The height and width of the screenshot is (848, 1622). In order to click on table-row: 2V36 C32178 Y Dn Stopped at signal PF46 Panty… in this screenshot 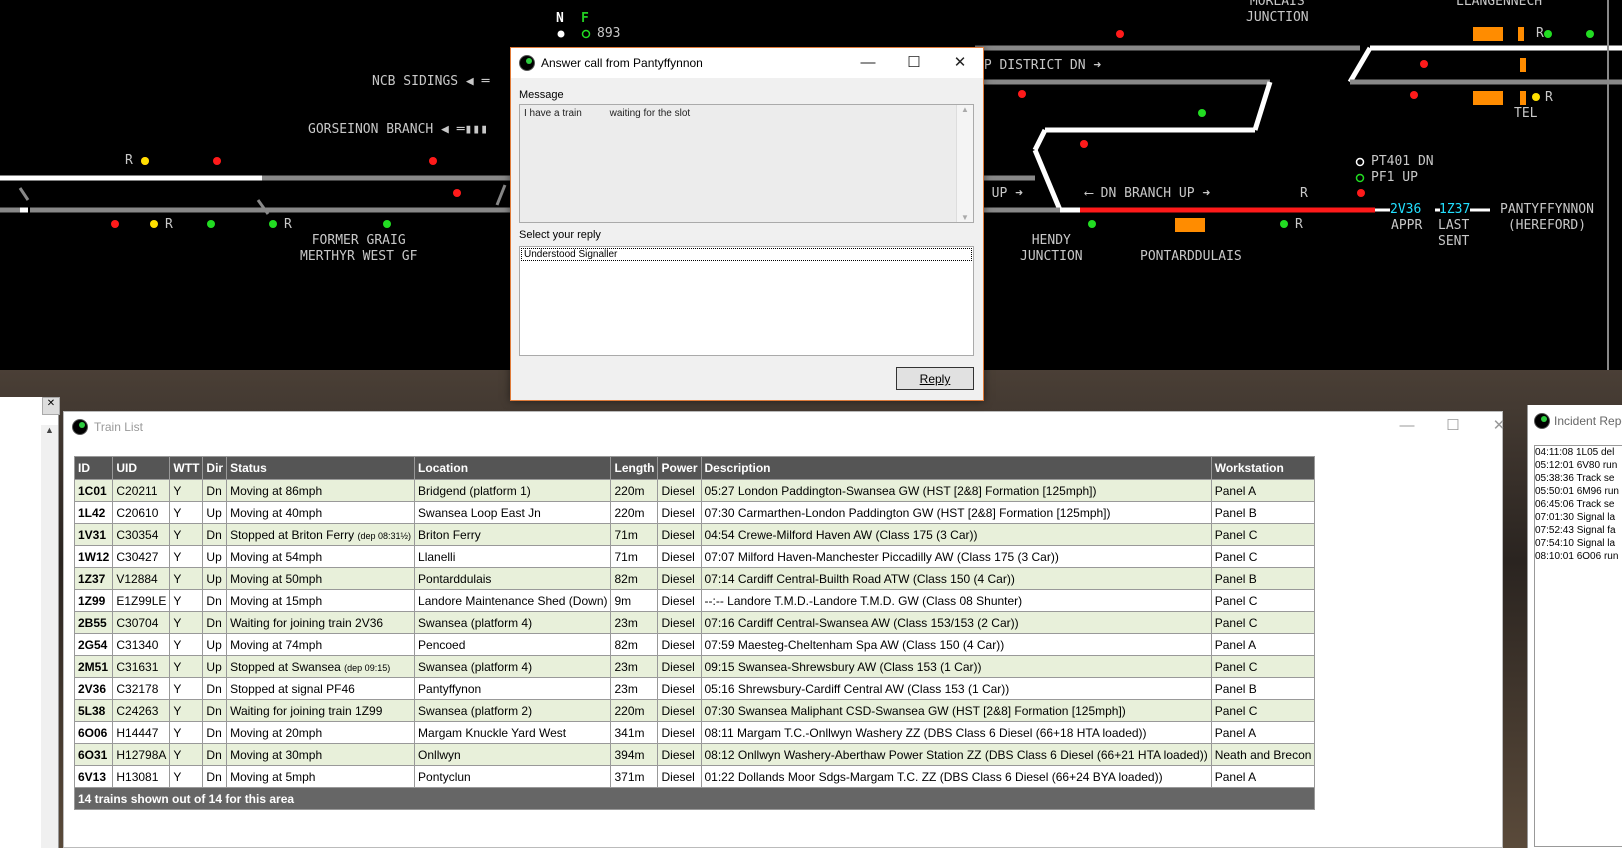, I will do `click(694, 688)`.